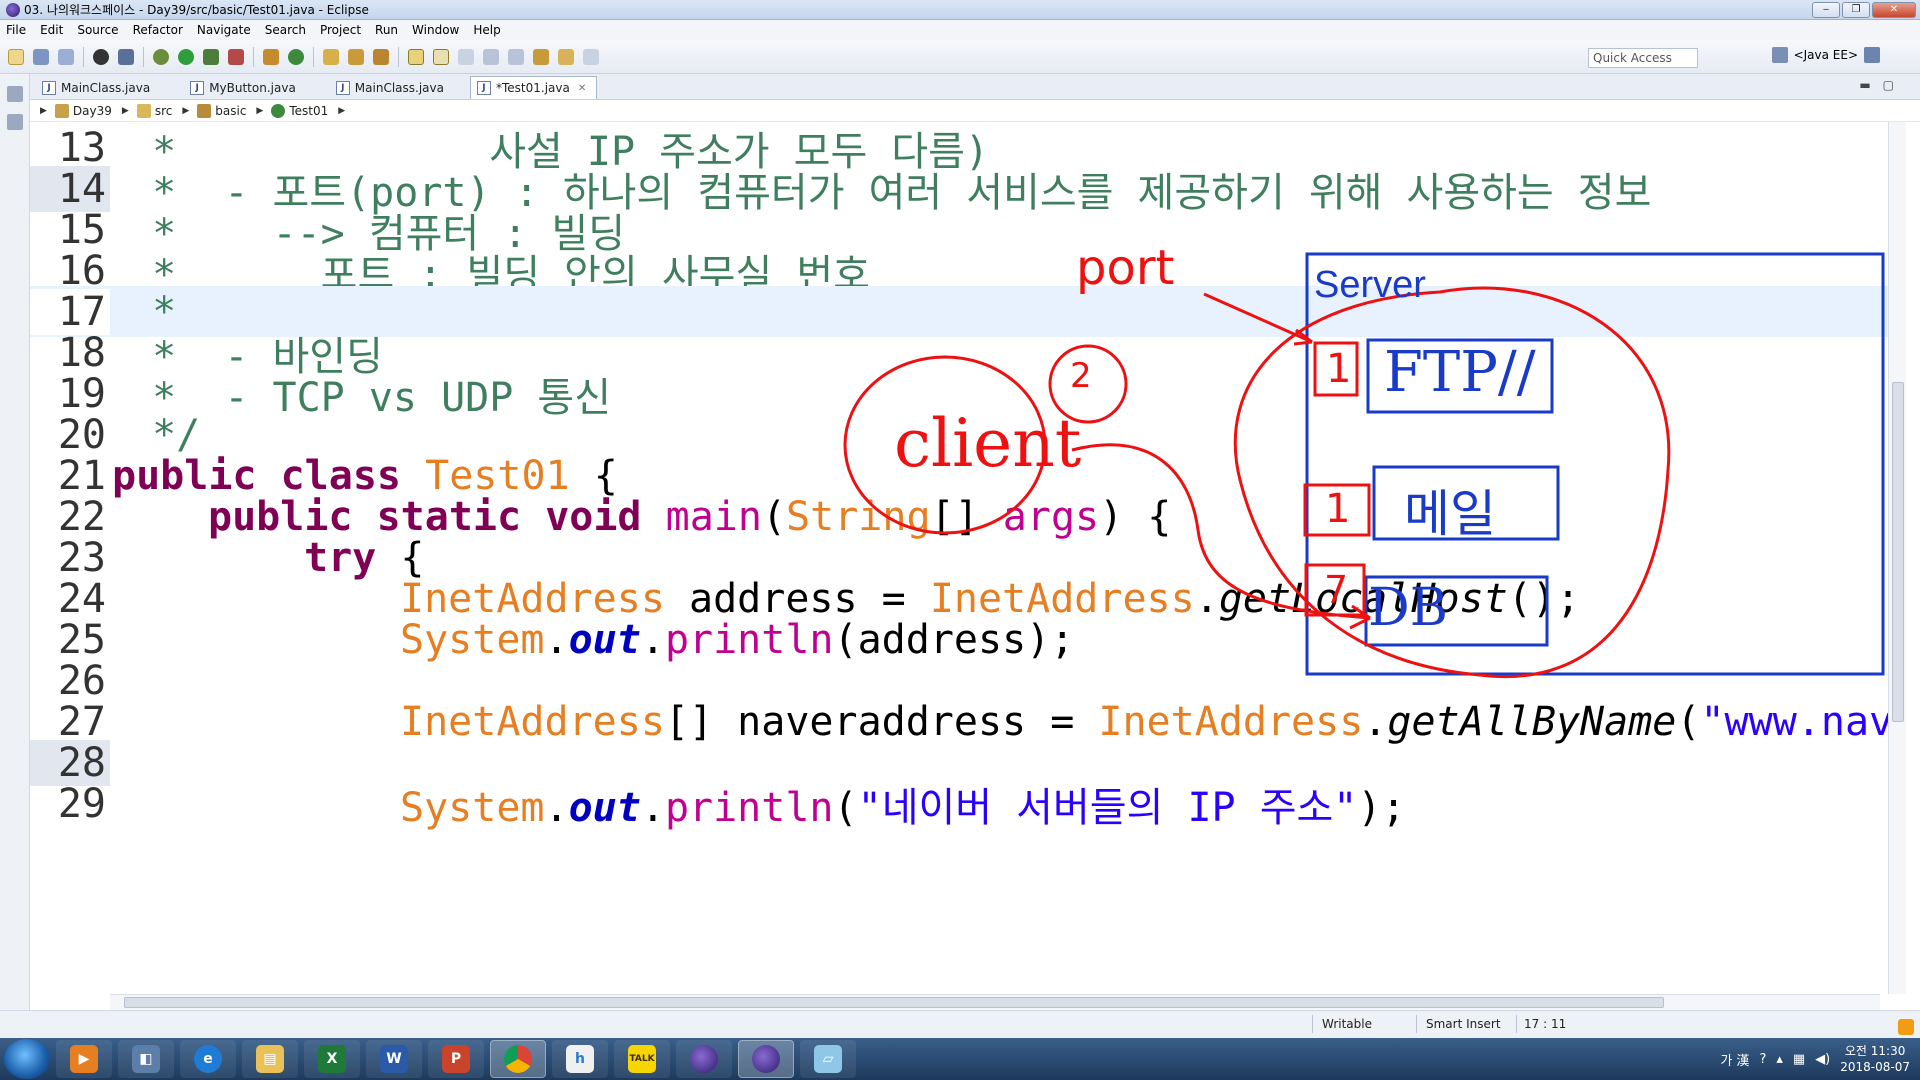 The width and height of the screenshot is (1920, 1080). I want to click on status-insert-mode: Smart Insert, so click(1463, 1024).